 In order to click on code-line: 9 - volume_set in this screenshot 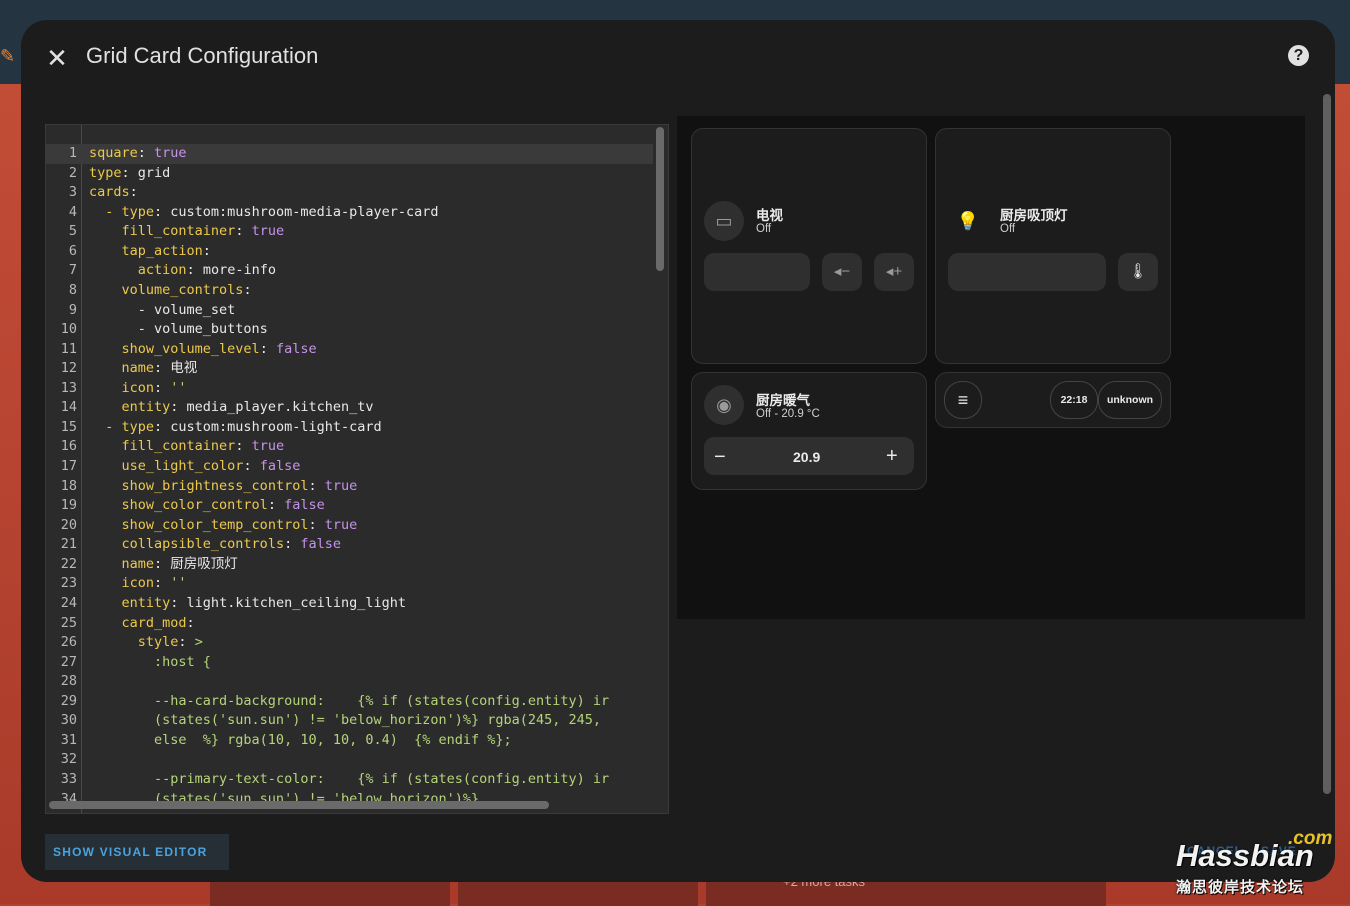, I will do `click(349, 311)`.